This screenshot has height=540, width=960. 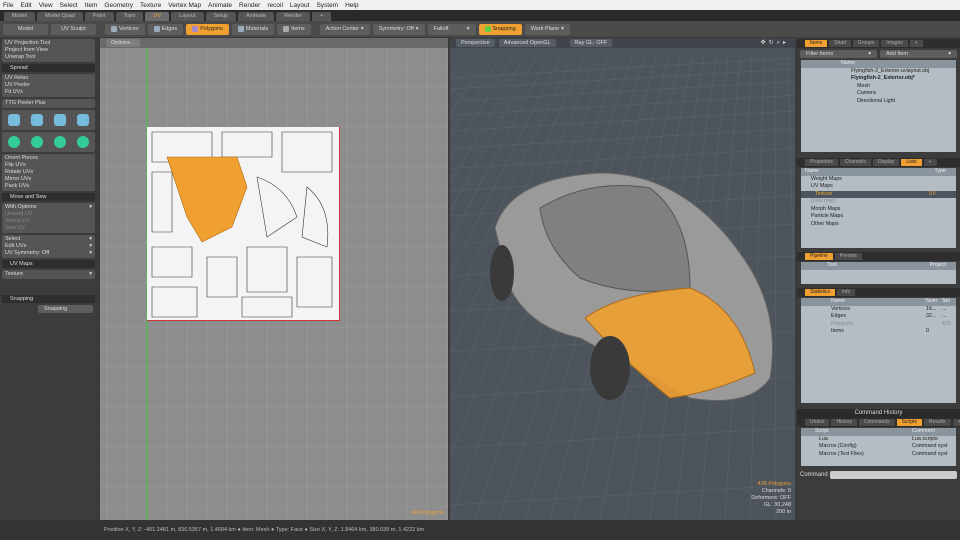 I want to click on tab-info: Info, so click(x=846, y=292).